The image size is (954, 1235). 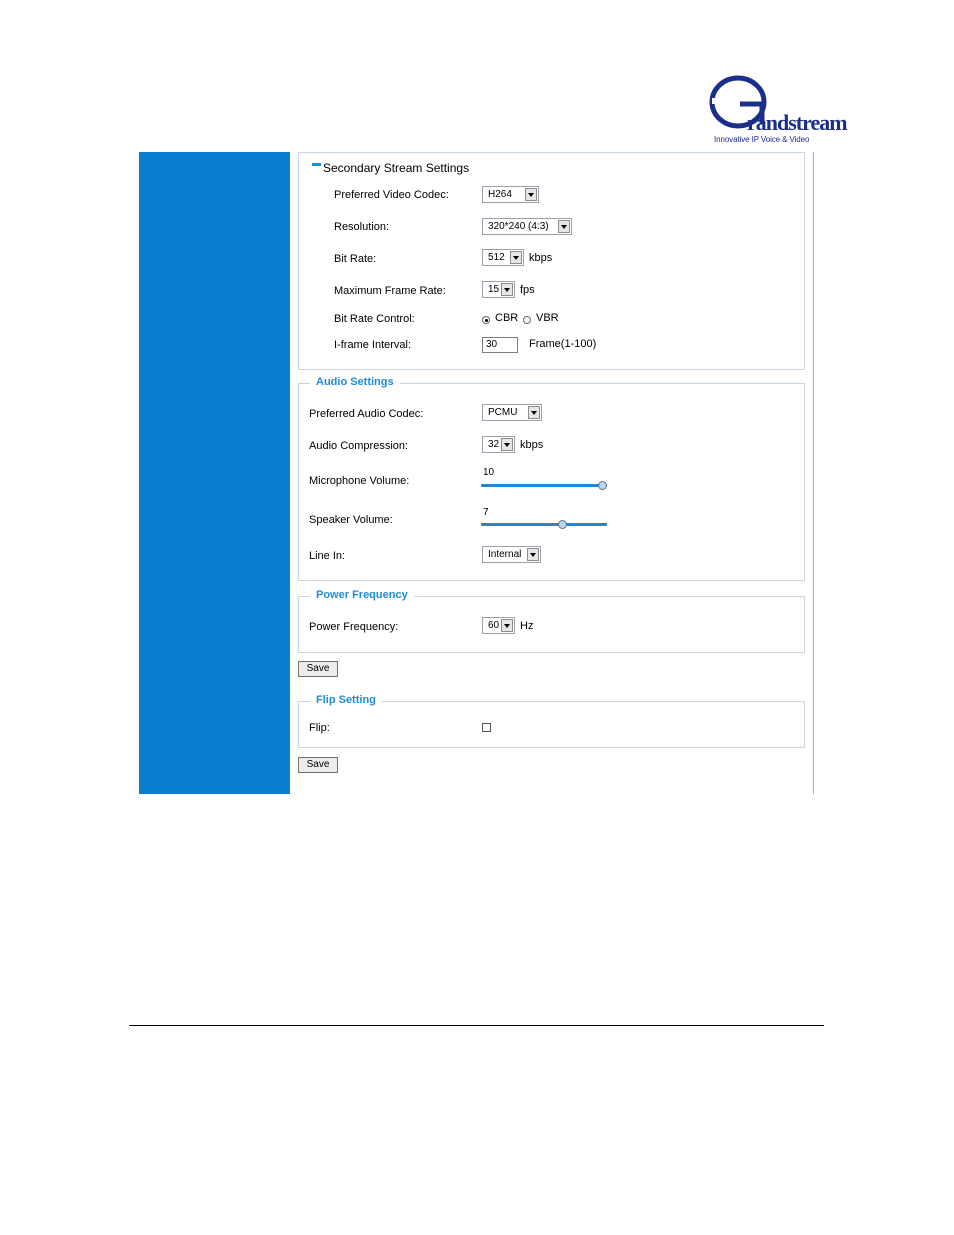 I want to click on framerate-value: 15, so click(x=494, y=289).